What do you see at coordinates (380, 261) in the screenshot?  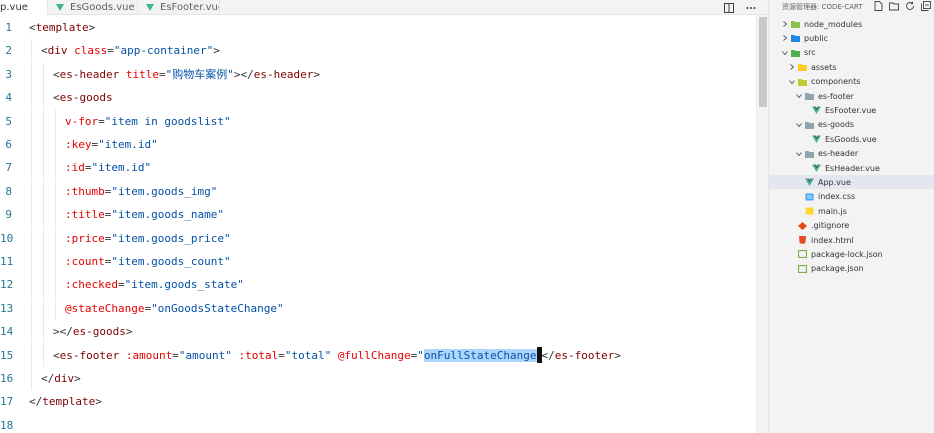 I see `code-line: 11:count = "item.goods_count"` at bounding box center [380, 261].